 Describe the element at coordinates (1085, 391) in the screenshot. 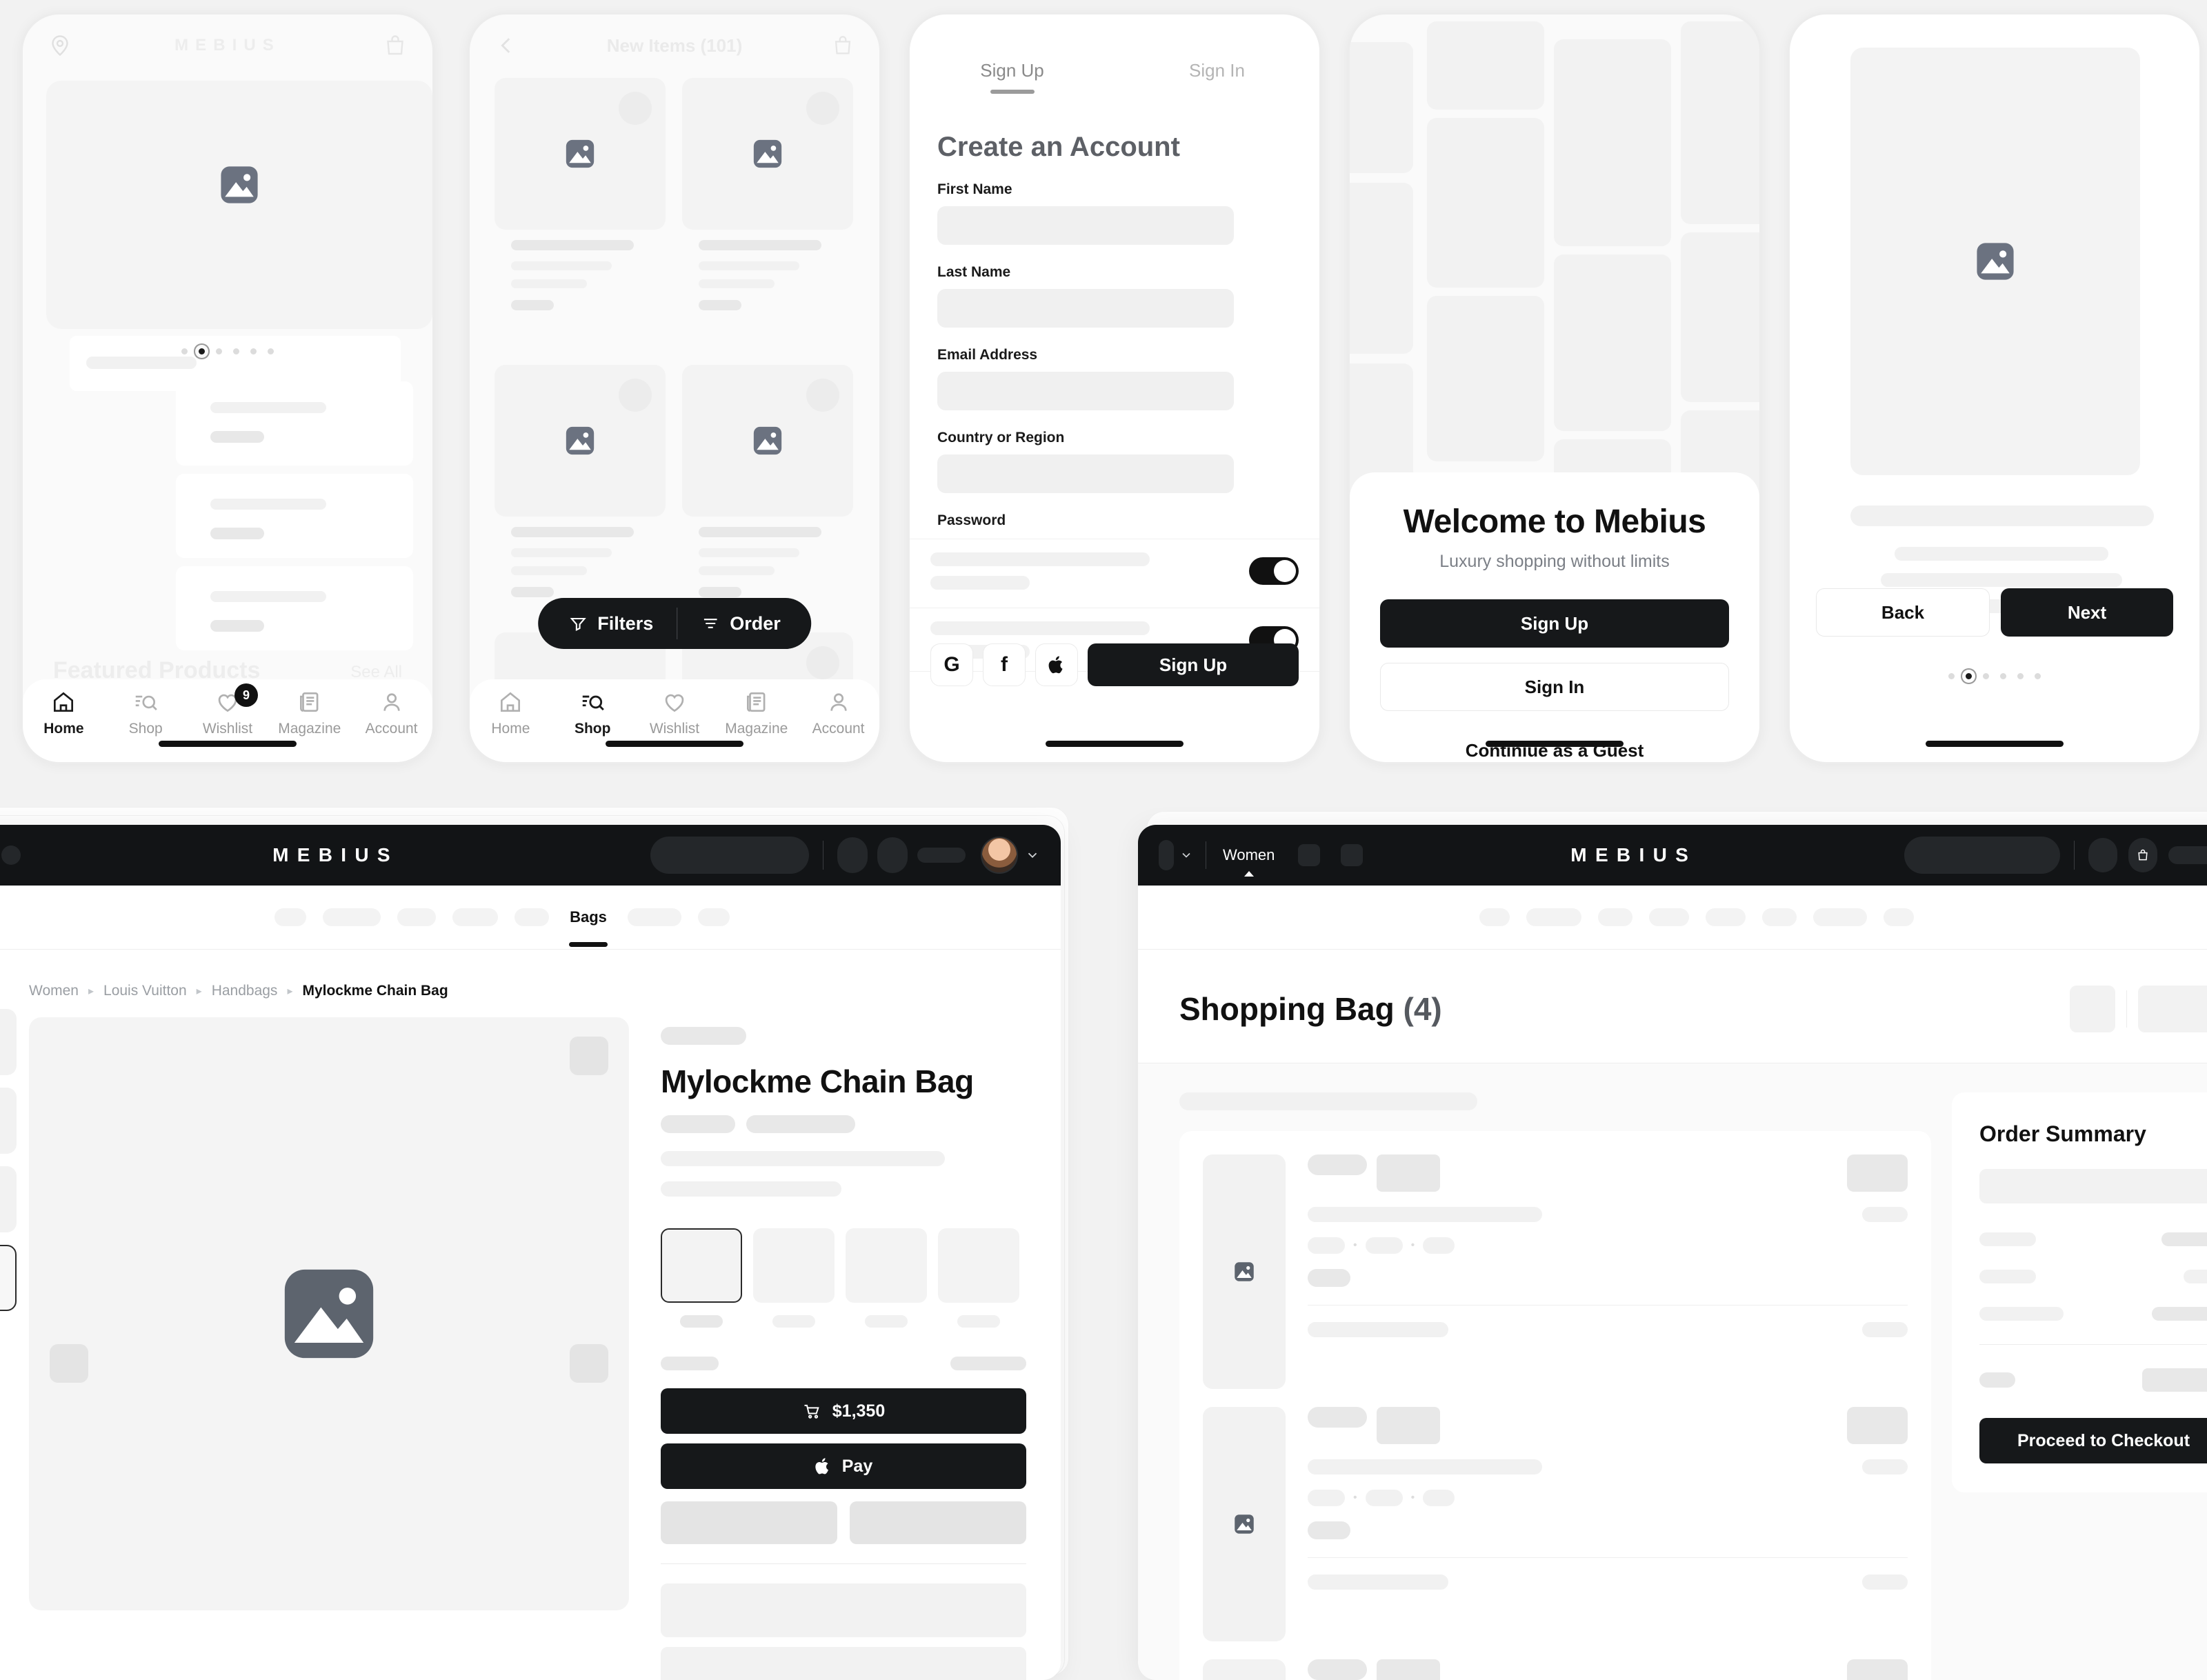

I see `email-input` at that location.